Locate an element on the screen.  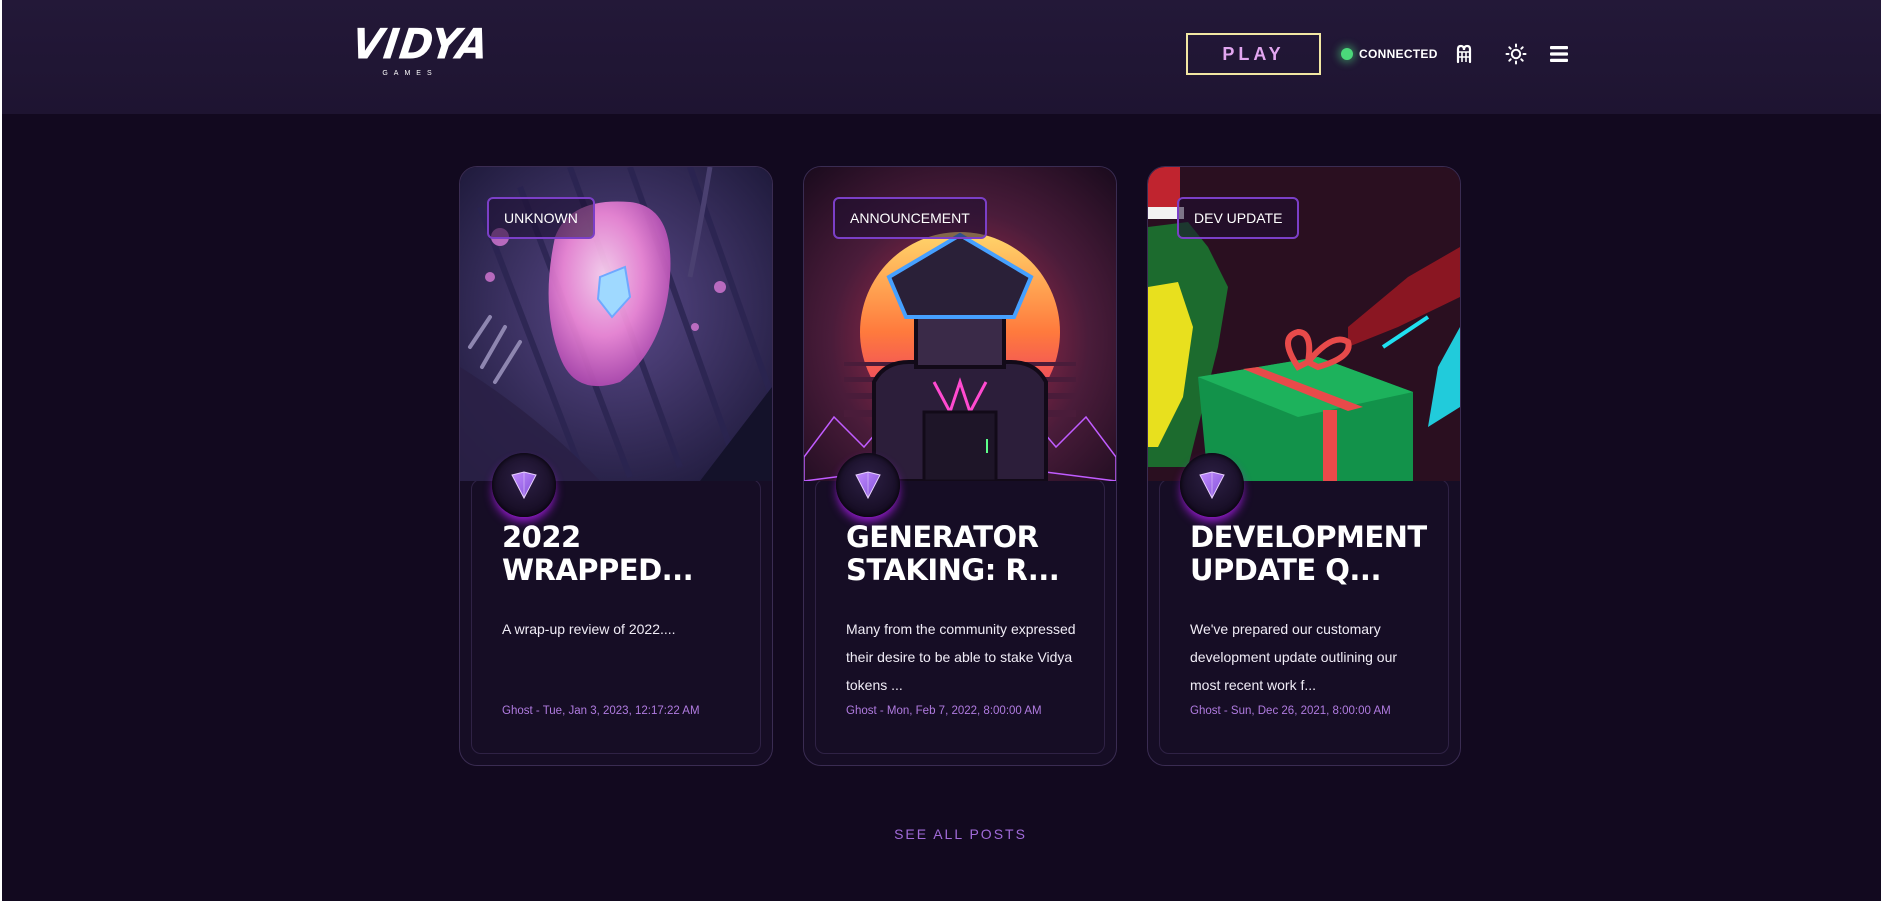
sun-icon is located at coordinates (1516, 54).